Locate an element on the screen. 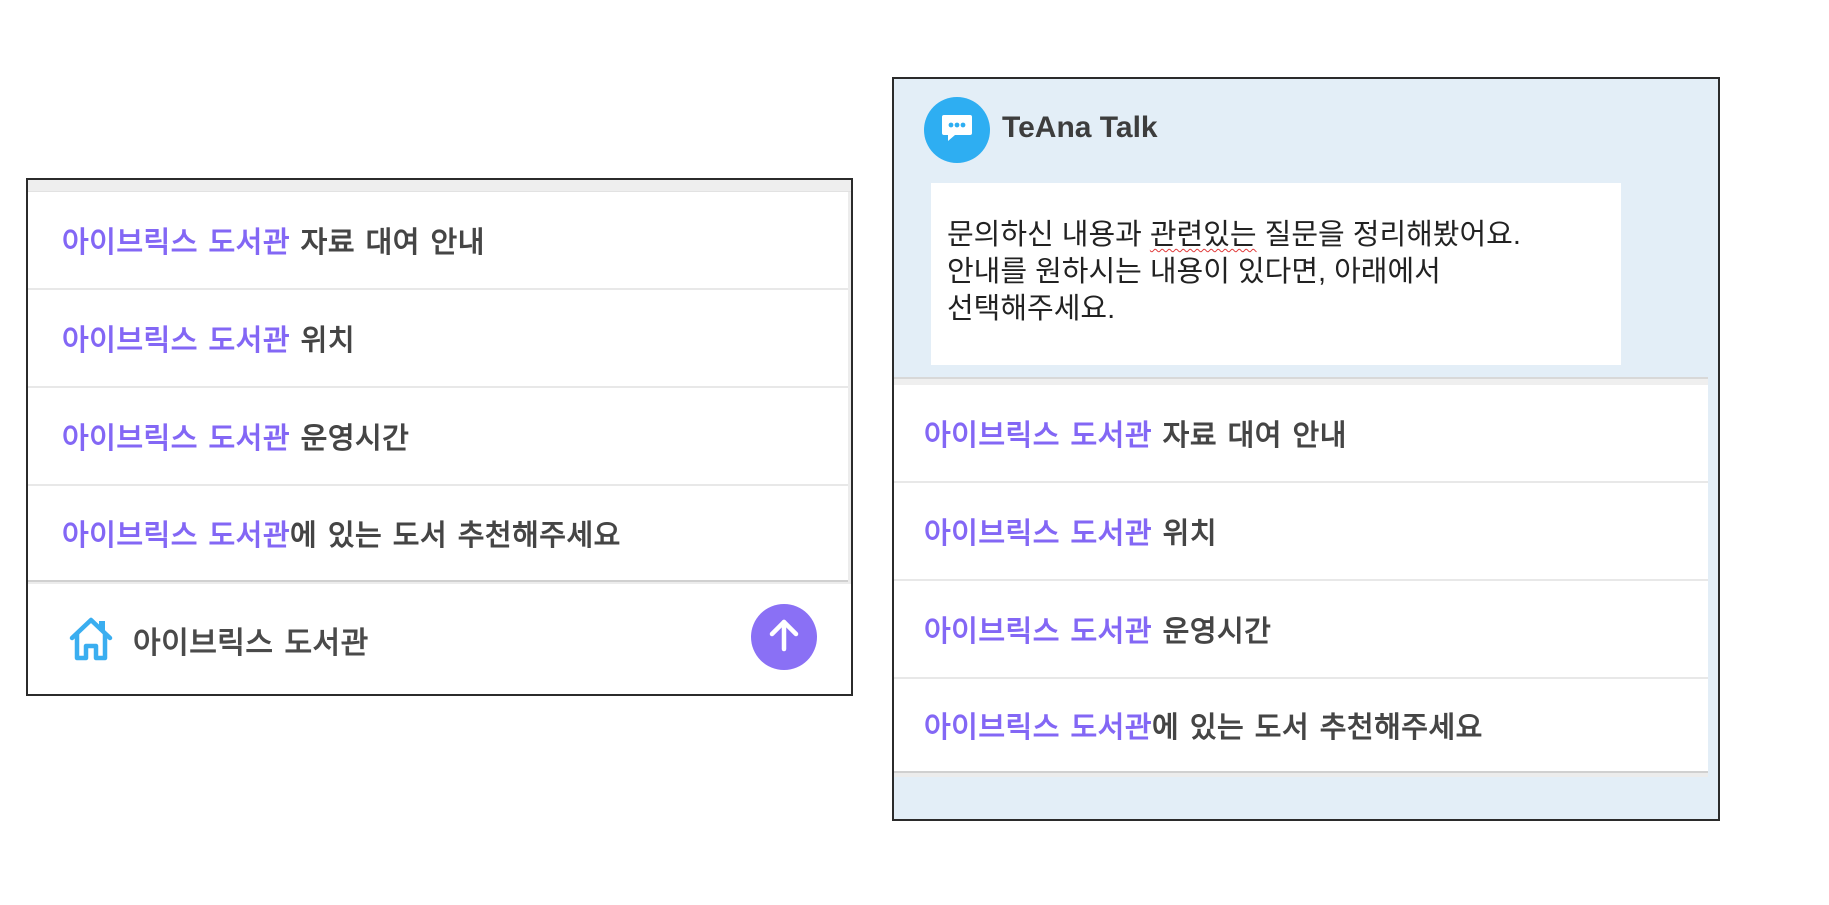 The height and width of the screenshot is (905, 1829). panel-footer: 아이브릭스 도서관 is located at coordinates (439, 639).